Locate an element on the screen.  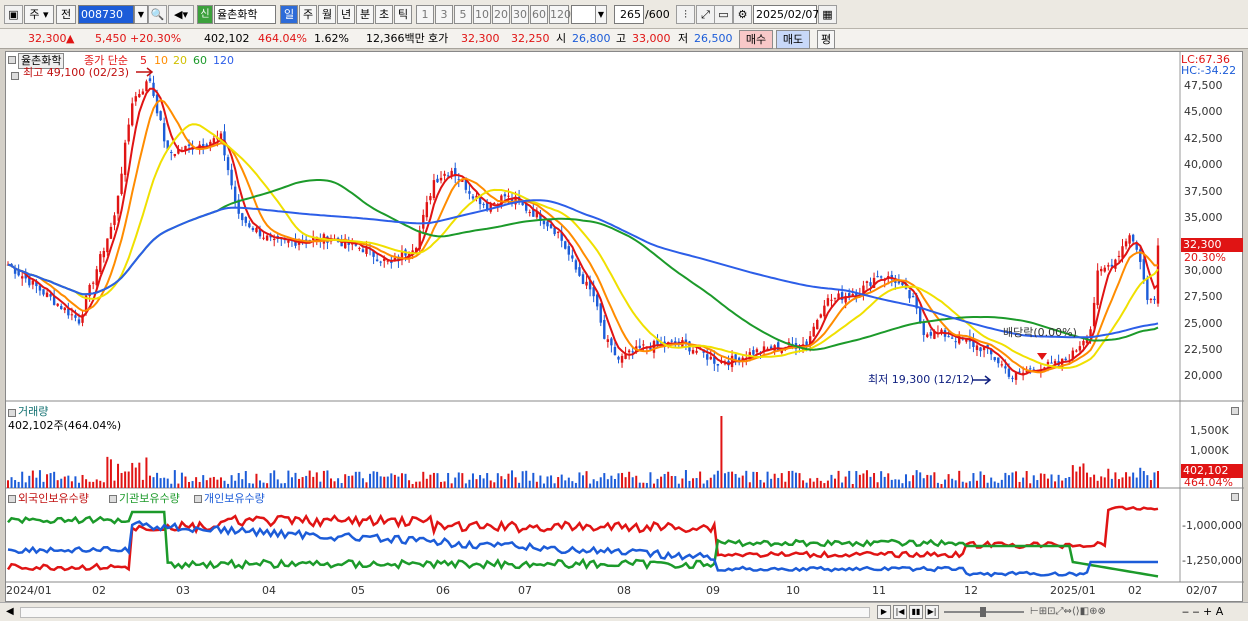
draw-tool-icon: ⤢ is located at coordinates (705, 14).